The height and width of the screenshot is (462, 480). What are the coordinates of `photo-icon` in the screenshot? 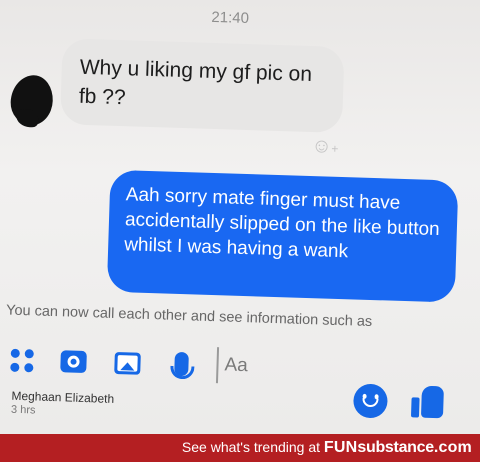 It's located at (127, 363).